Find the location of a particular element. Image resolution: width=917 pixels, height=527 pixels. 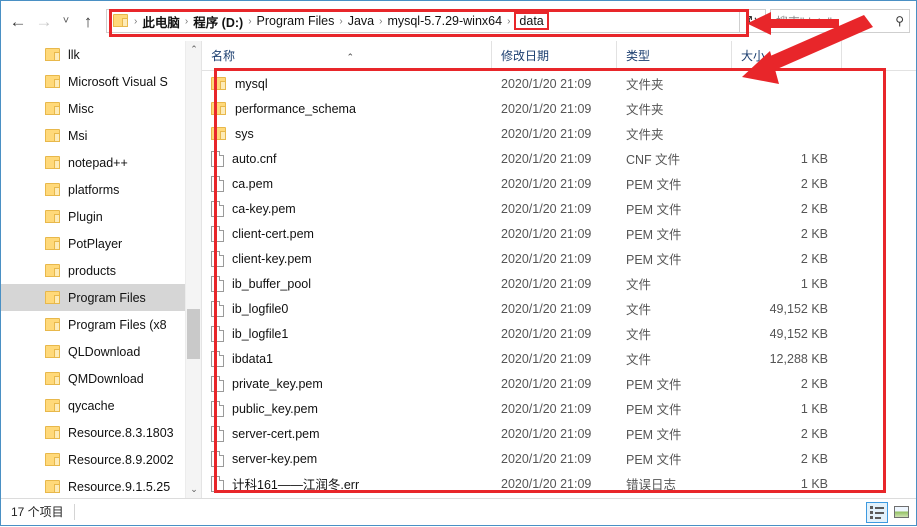

tree-item-qmdownload: QMDownload is located at coordinates (93, 378).